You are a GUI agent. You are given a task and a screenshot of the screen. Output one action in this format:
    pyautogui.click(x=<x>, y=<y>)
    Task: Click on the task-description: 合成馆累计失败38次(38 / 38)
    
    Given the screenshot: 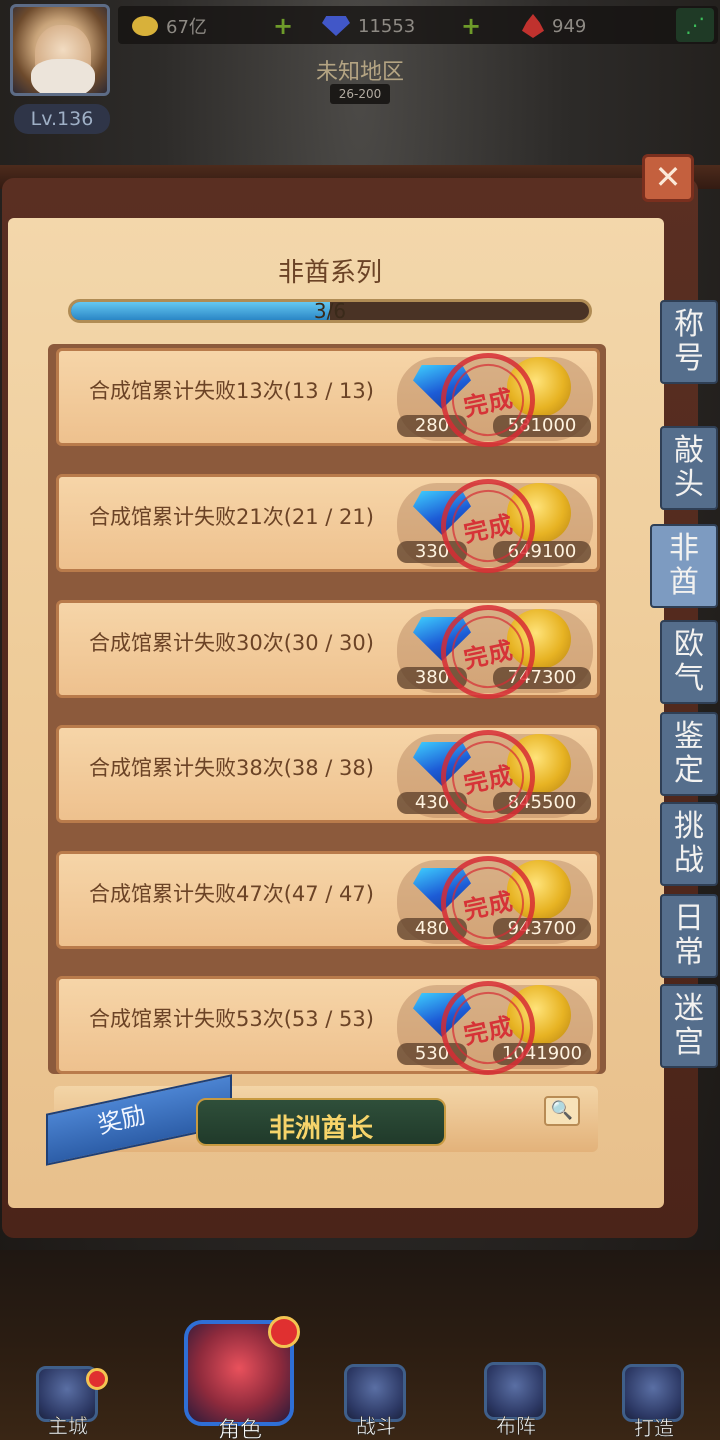 What is the action you would take?
    pyautogui.click(x=231, y=768)
    